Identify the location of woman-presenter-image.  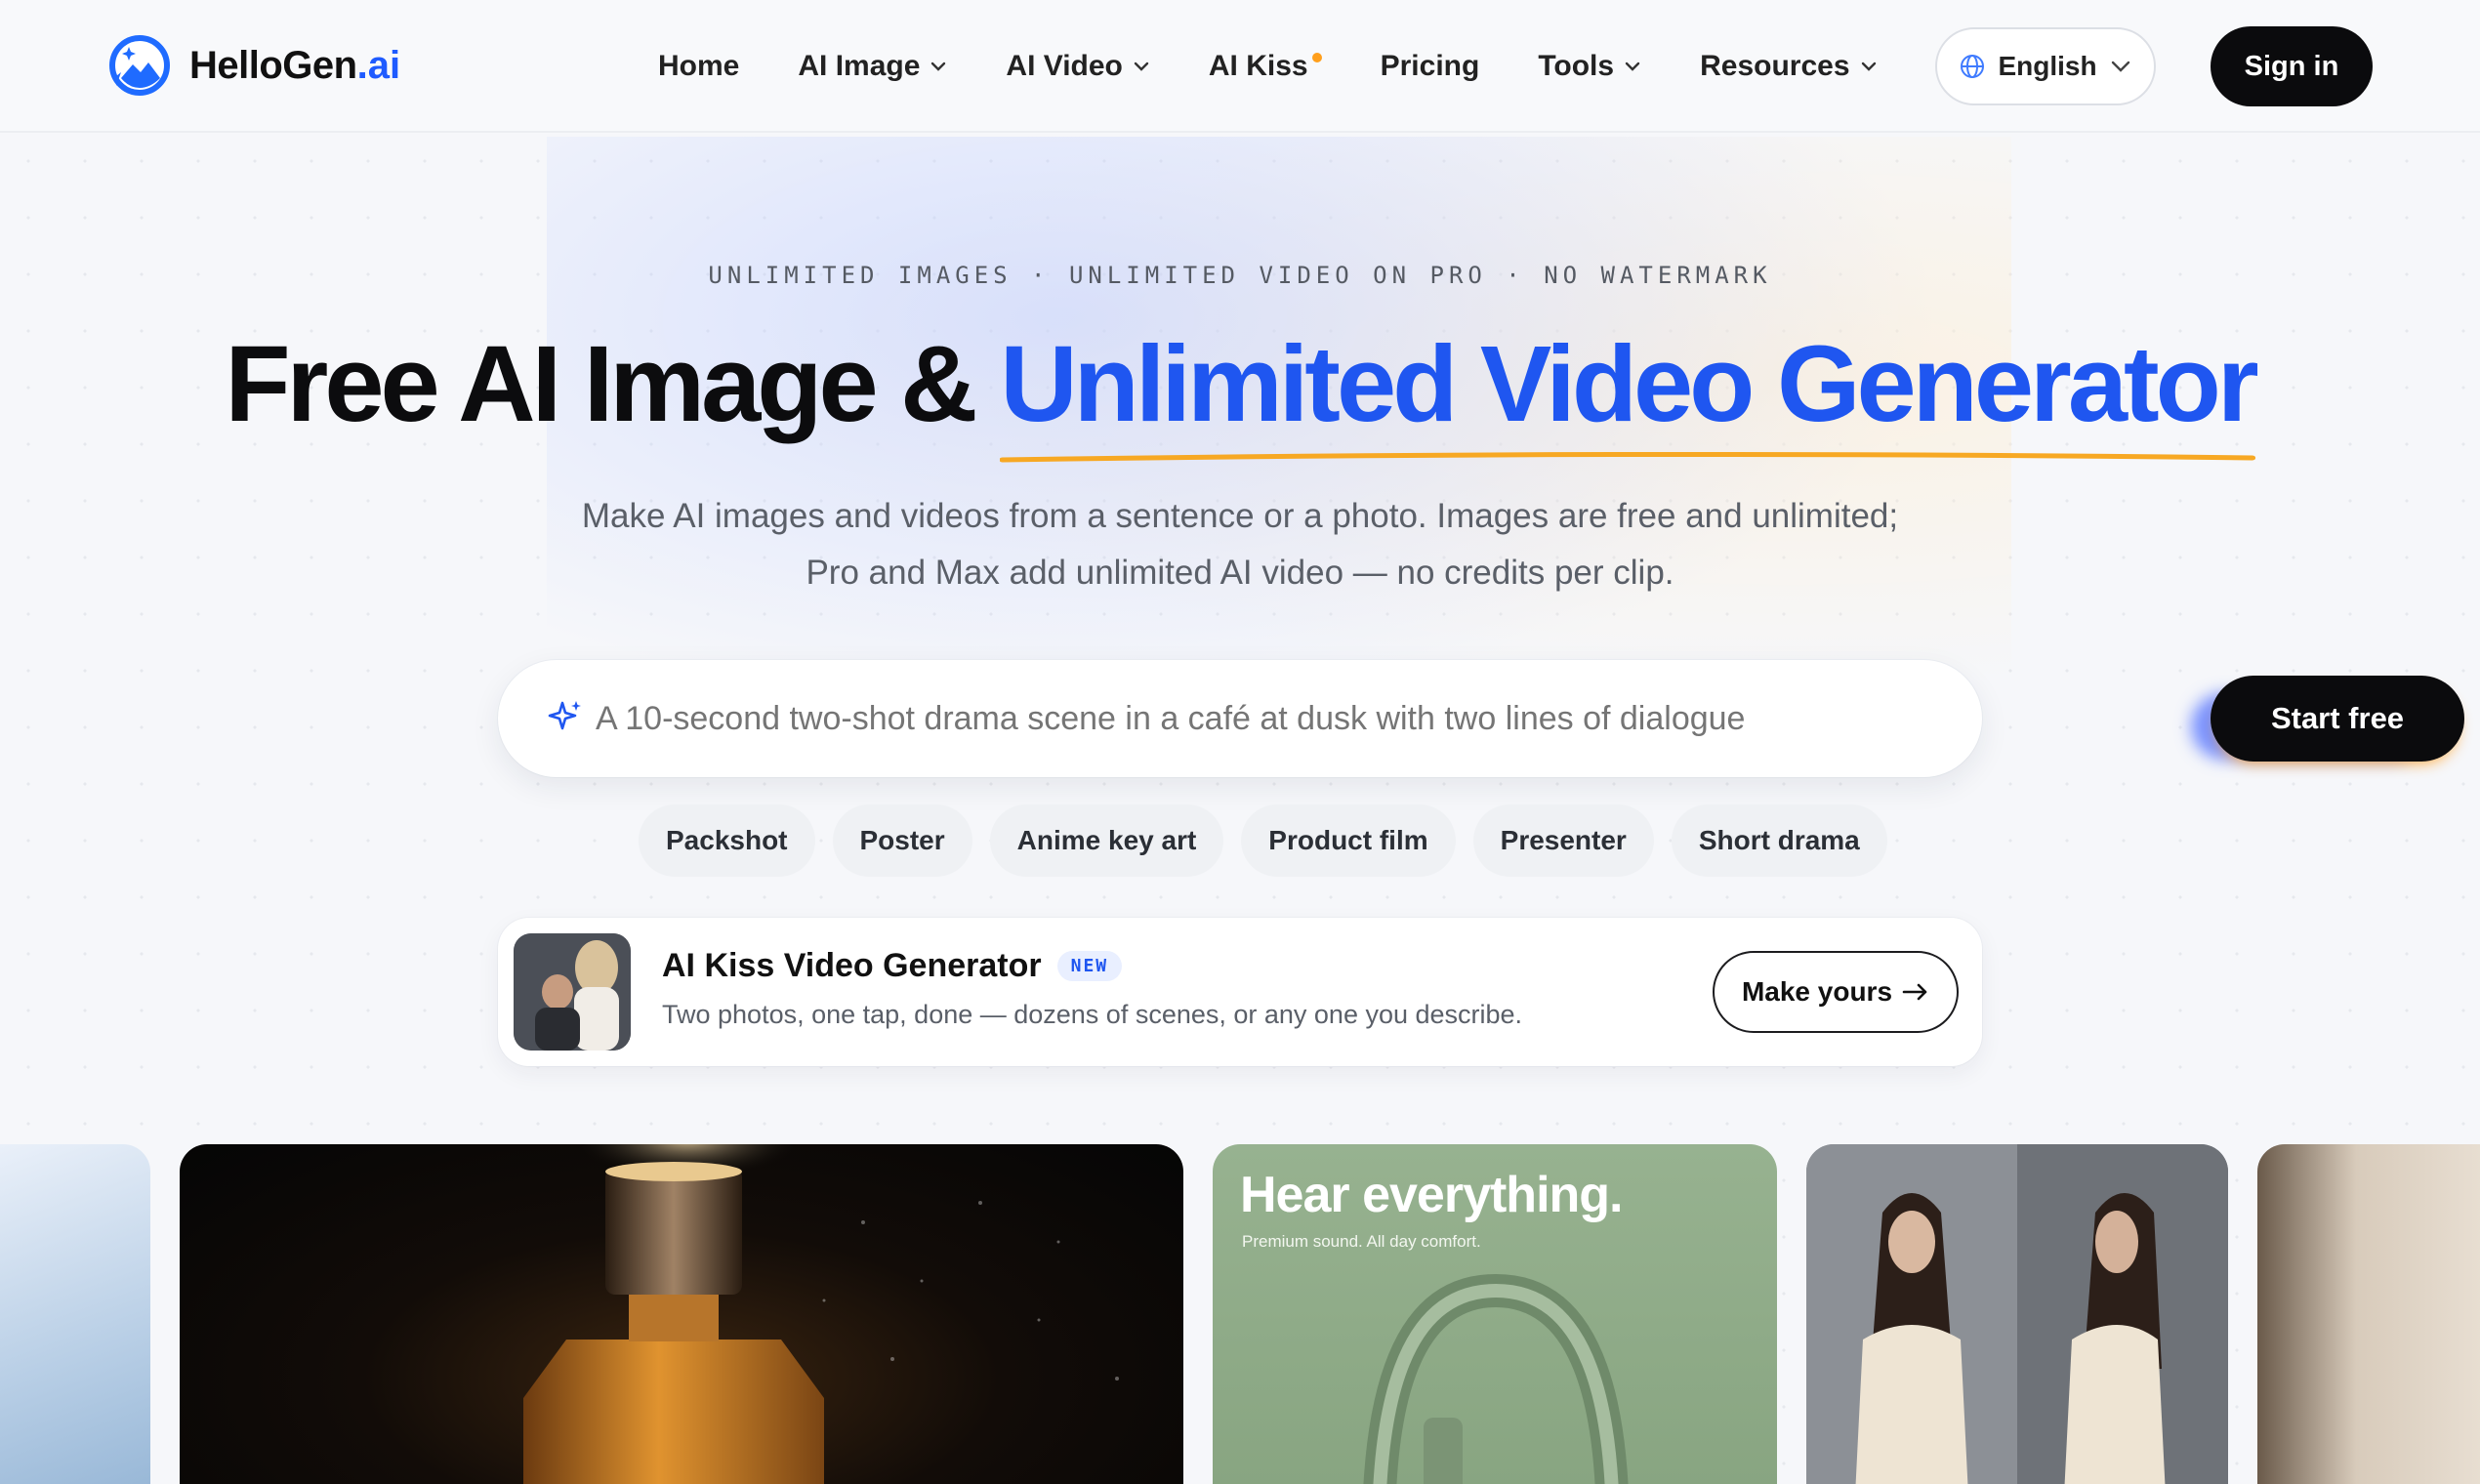
(2017, 1314).